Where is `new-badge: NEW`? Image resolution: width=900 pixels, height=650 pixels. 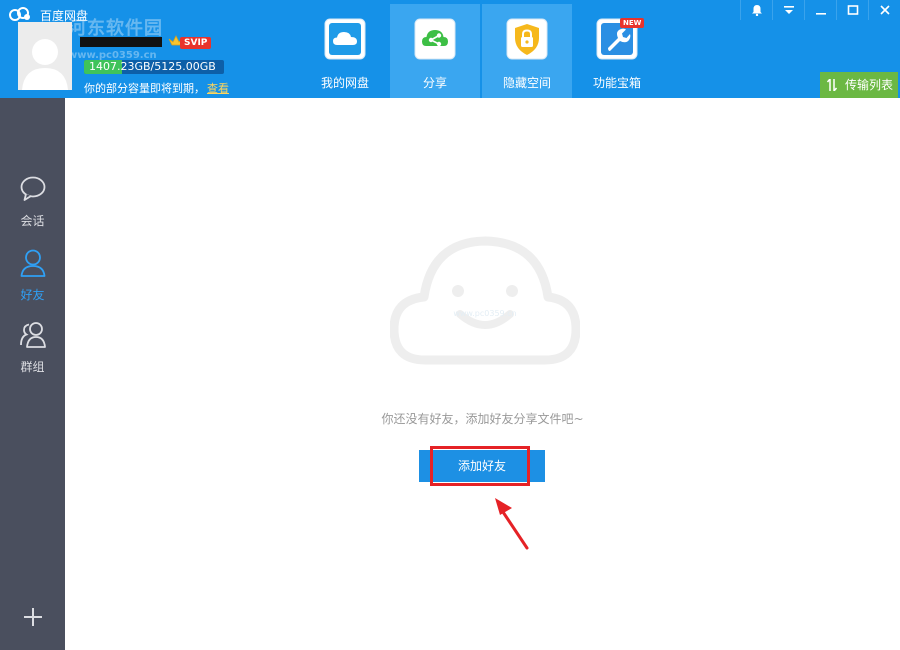
new-badge: NEW is located at coordinates (632, 23).